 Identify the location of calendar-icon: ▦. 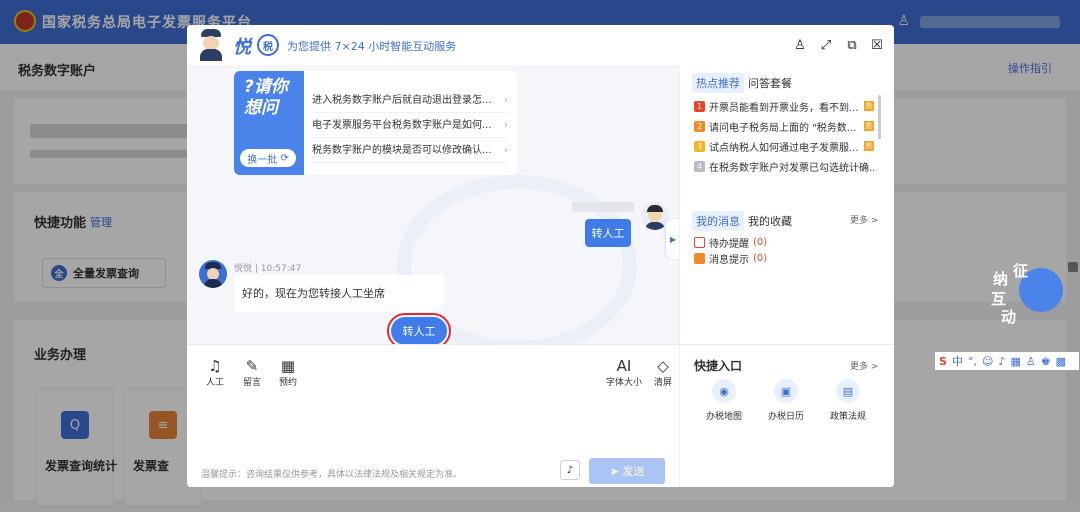
(288, 366).